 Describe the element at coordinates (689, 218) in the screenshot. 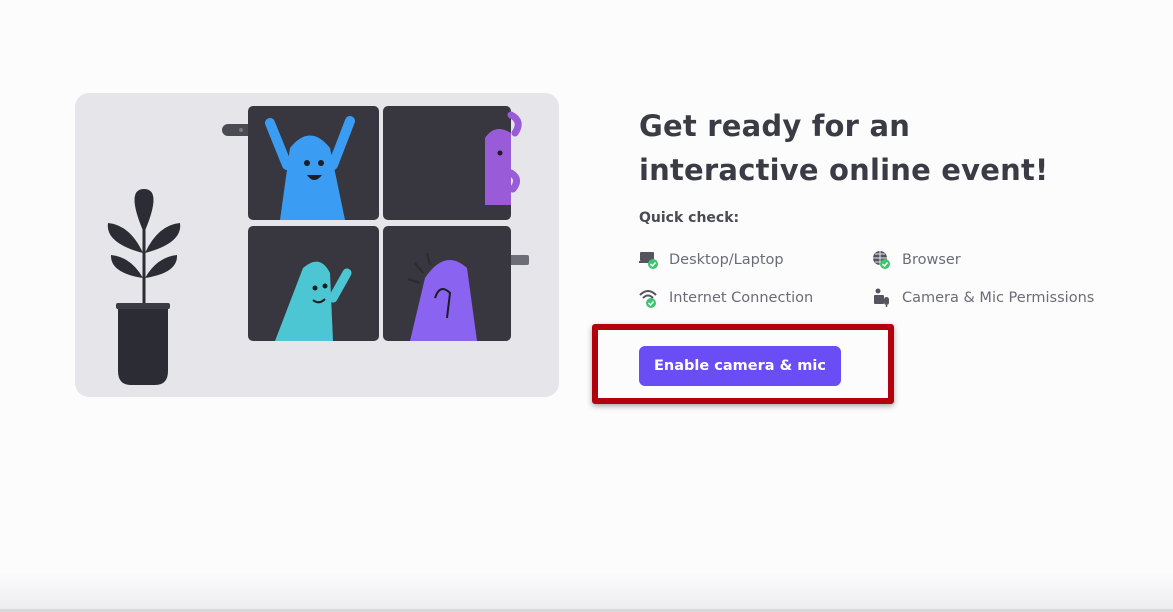

I see `quick-check-title: Quick check:` at that location.